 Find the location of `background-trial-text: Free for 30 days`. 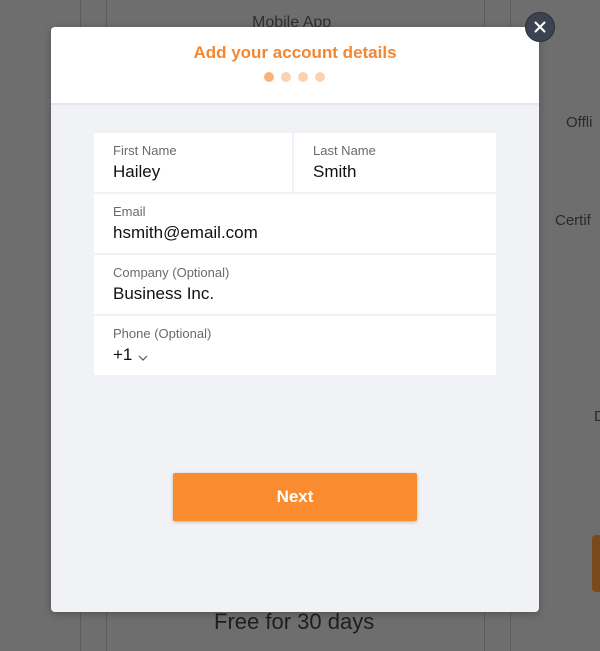

background-trial-text: Free for 30 days is located at coordinates (294, 621).